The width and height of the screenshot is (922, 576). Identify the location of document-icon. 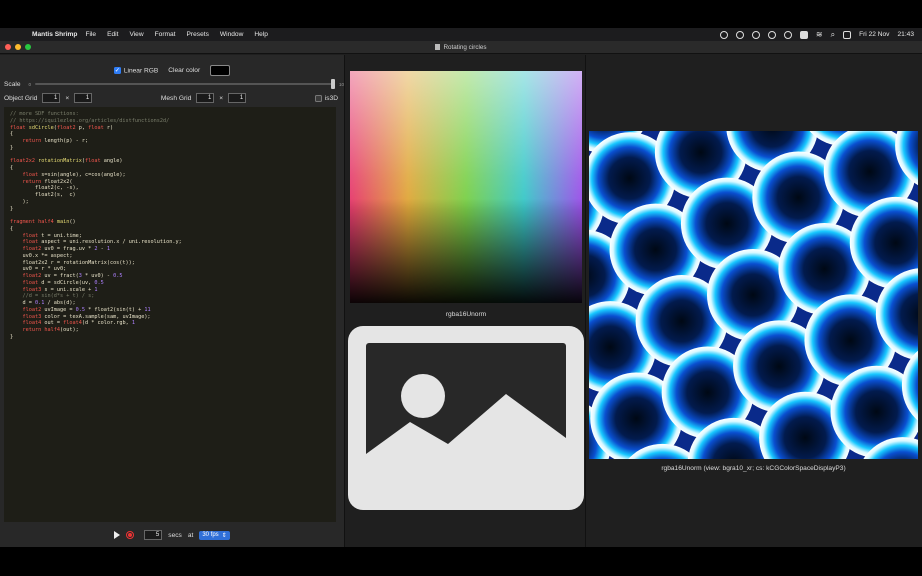
(438, 47).